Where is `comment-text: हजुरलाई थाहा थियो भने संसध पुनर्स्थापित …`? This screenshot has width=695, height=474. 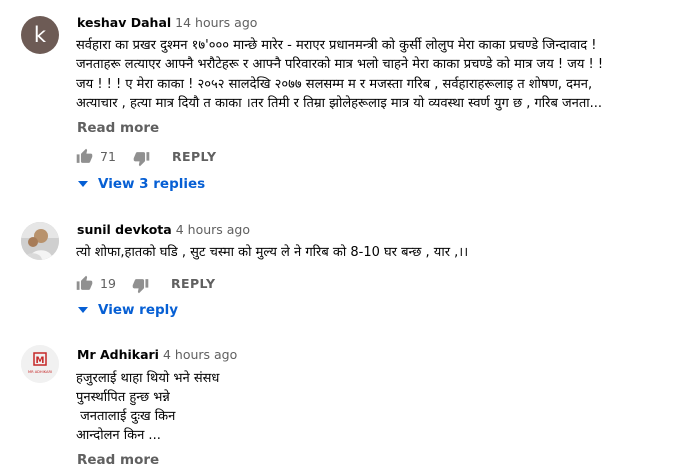 comment-text: हजुरलाई थाहा थियो भने संसध पुनर्स्थापित … is located at coordinates (147, 407).